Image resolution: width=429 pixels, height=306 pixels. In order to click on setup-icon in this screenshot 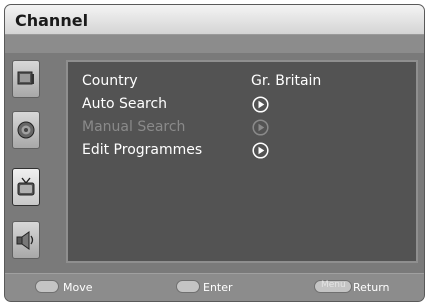, I will do `click(25, 240)`.